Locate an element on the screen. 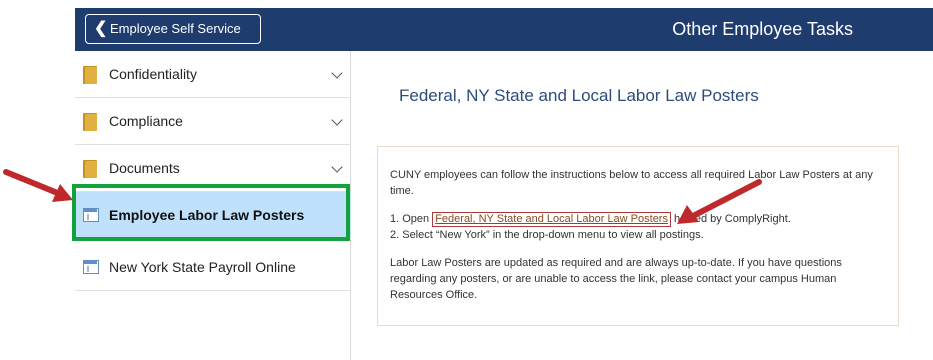 The width and height of the screenshot is (933, 360). sidebar-item-compliance: Compliance is located at coordinates (213, 121).